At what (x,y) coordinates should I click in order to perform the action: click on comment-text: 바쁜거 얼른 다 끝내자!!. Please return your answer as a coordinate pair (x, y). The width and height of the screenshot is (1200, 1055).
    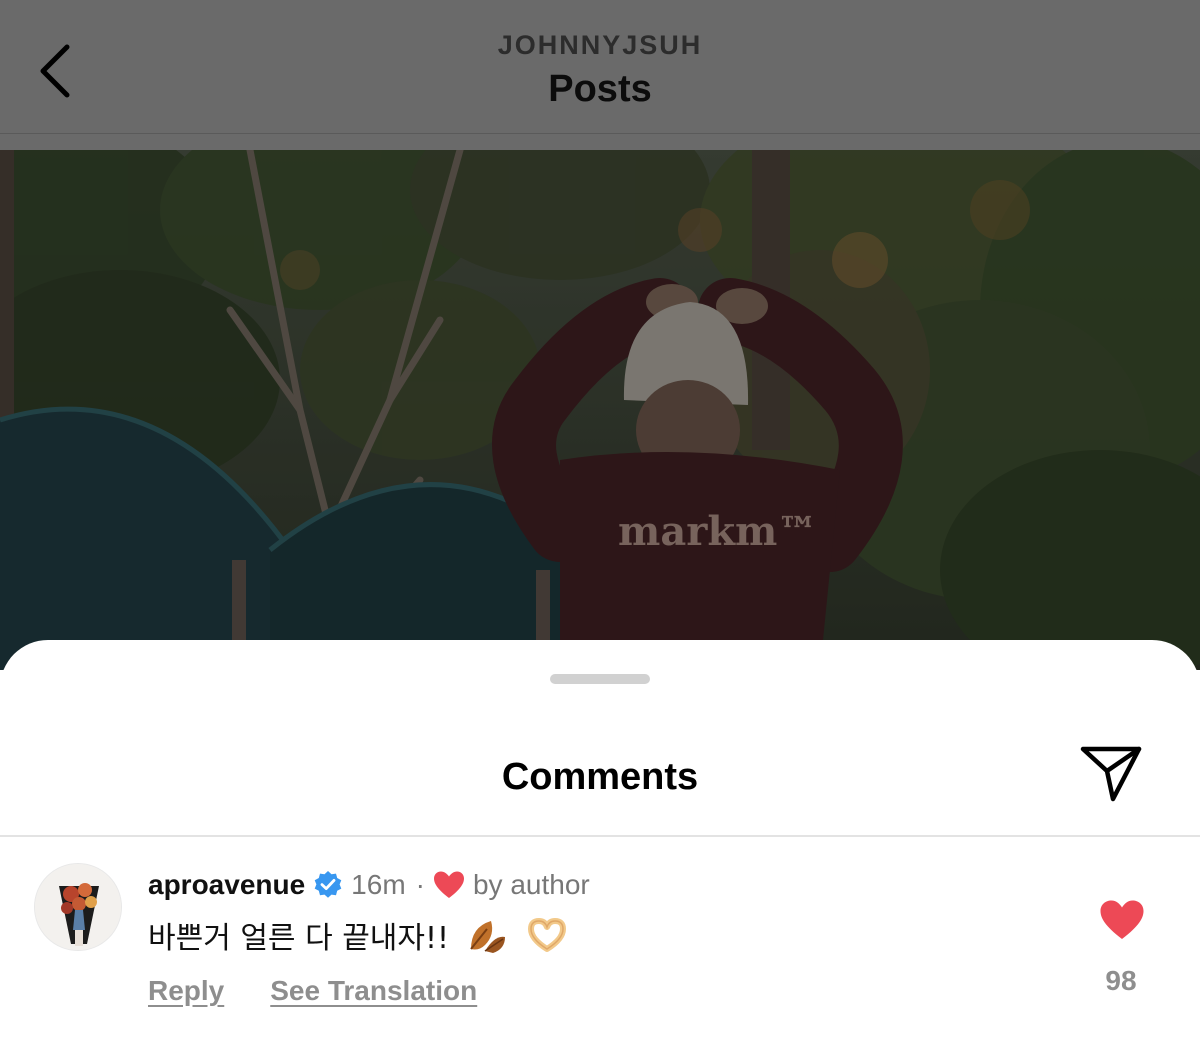
    Looking at the image, I should click on (358, 935).